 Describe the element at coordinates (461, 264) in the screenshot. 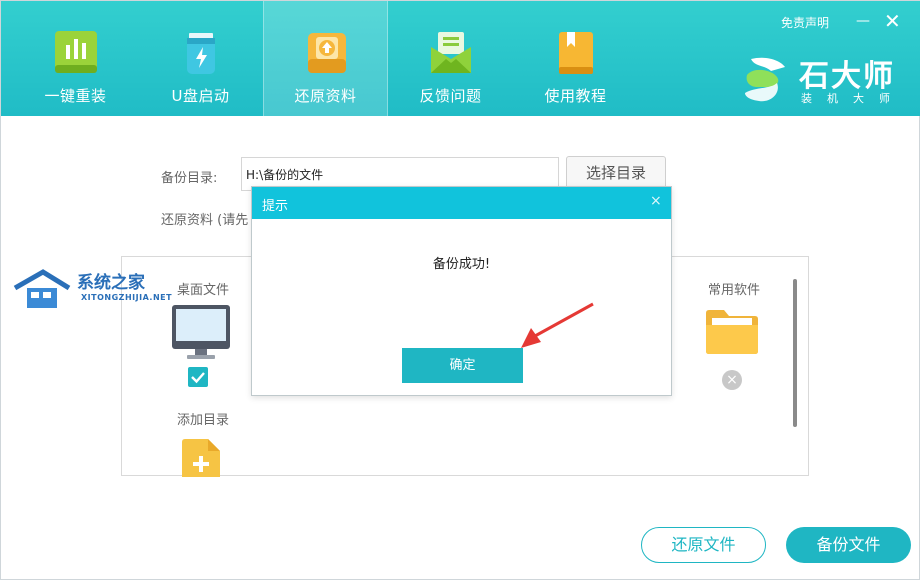

I see `dialog-message: 备份成功!` at that location.